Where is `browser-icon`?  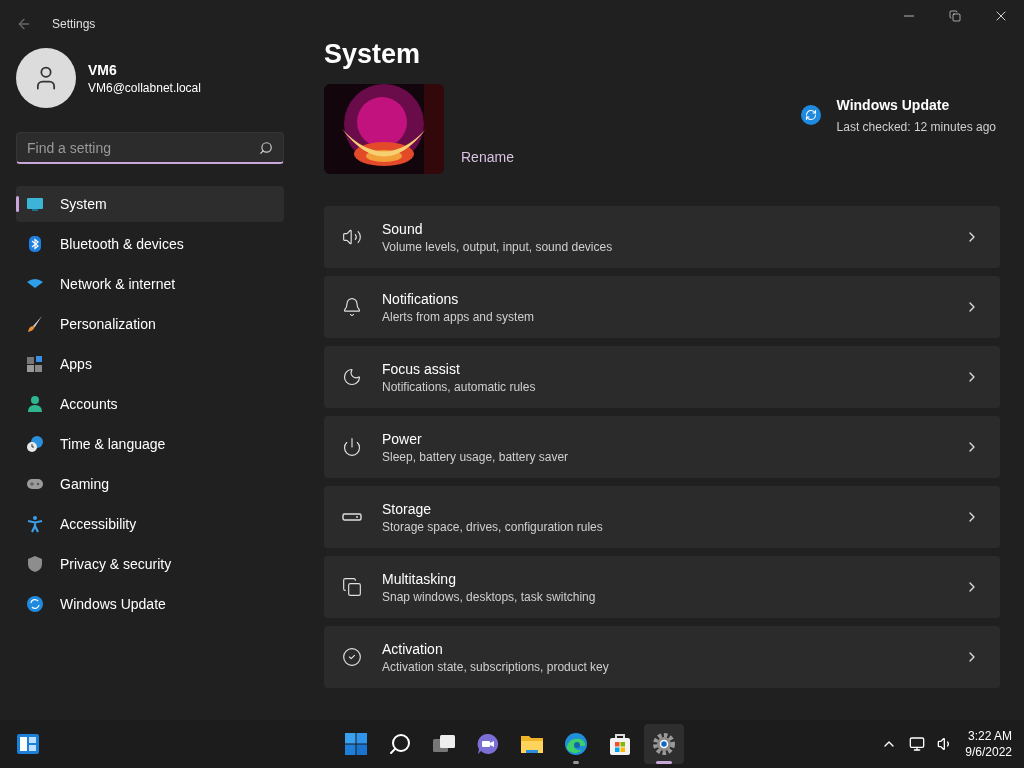
browser-icon is located at coordinates (576, 744).